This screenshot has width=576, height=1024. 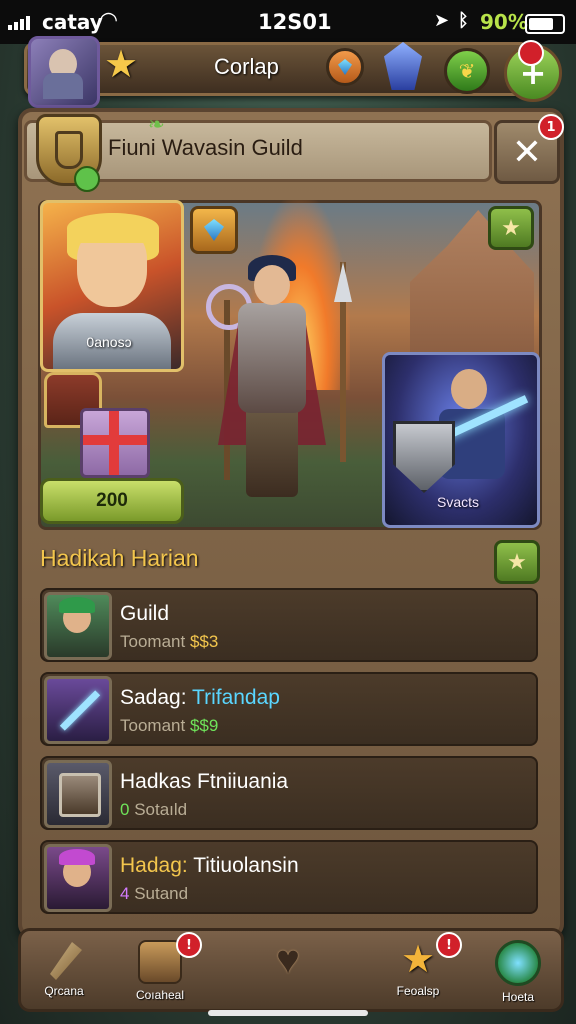 What do you see at coordinates (125, 893) in the screenshot?
I see `row-sub-value: 4` at bounding box center [125, 893].